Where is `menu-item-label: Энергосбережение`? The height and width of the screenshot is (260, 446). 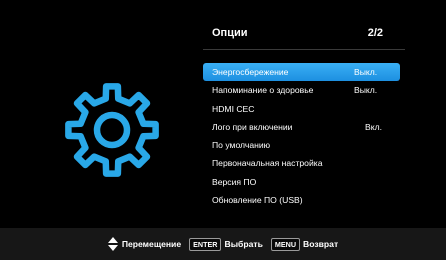
menu-item-label: Энергосбережение is located at coordinates (250, 72).